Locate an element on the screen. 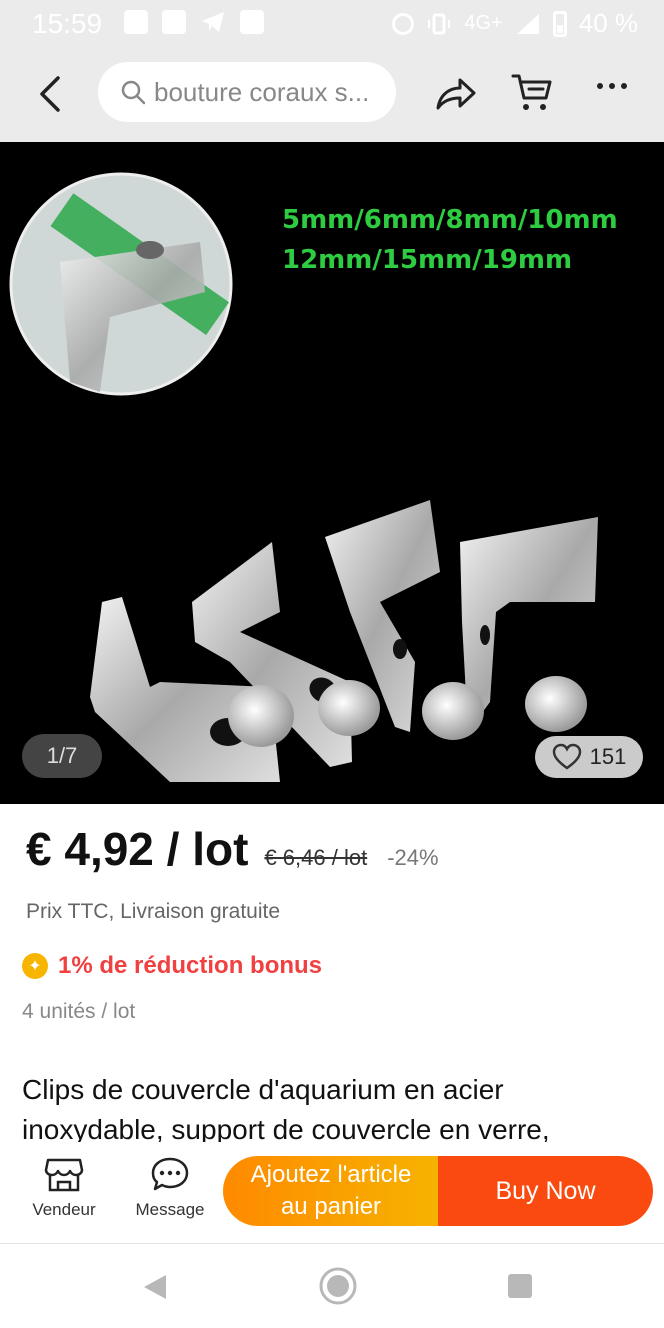 This screenshot has width=664, height=1328. image-notification-icon is located at coordinates (136, 22).